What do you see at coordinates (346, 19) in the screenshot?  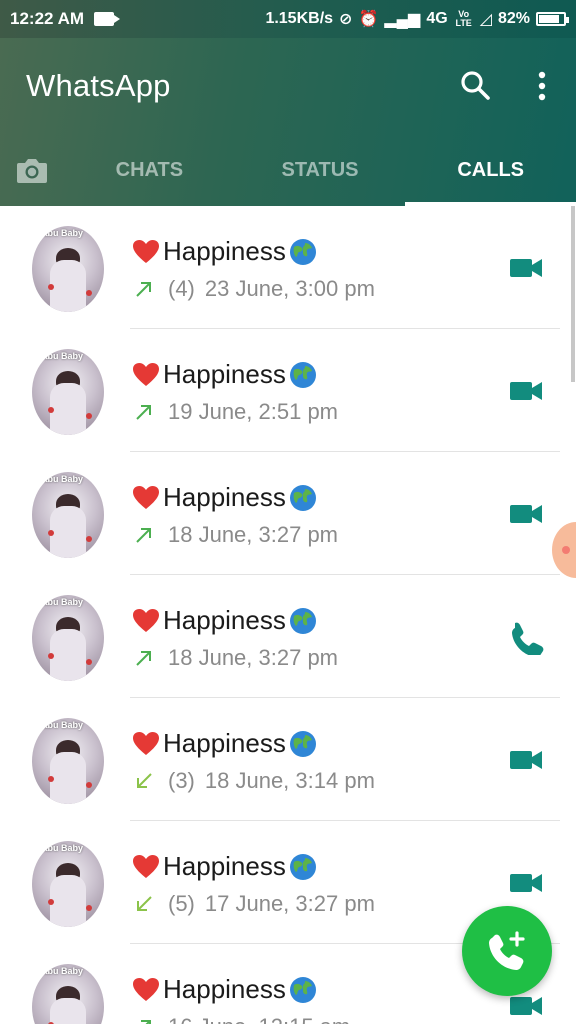 I see `mute-icon: ⊘` at bounding box center [346, 19].